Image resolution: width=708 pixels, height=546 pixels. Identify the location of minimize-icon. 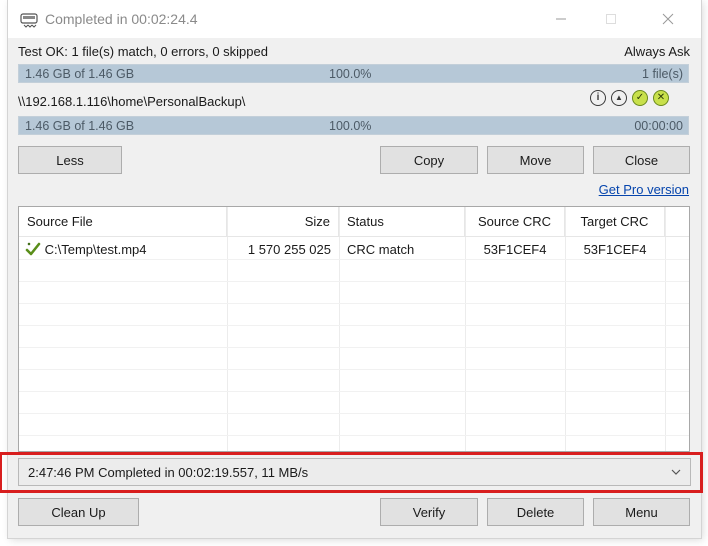
(561, 19).